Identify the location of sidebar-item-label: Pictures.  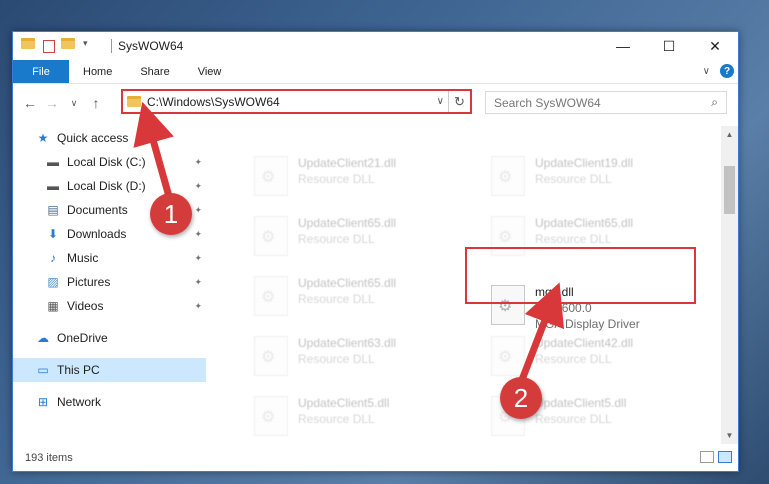
(89, 282).